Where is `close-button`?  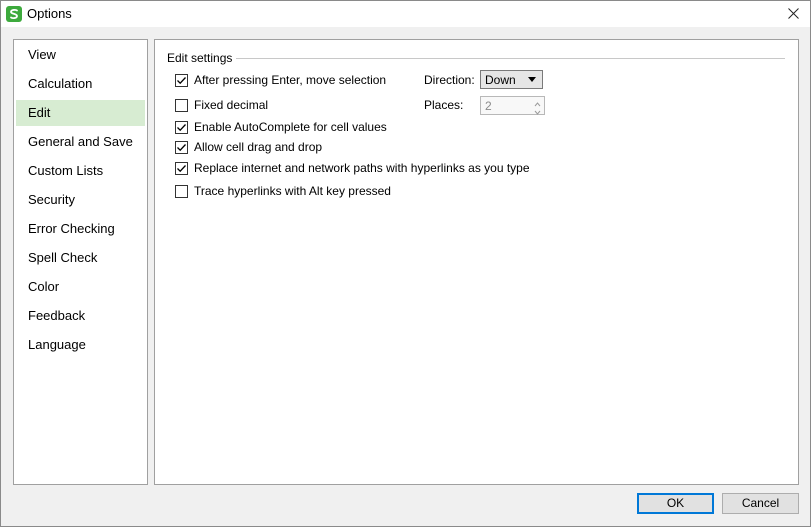 close-button is located at coordinates (793, 14).